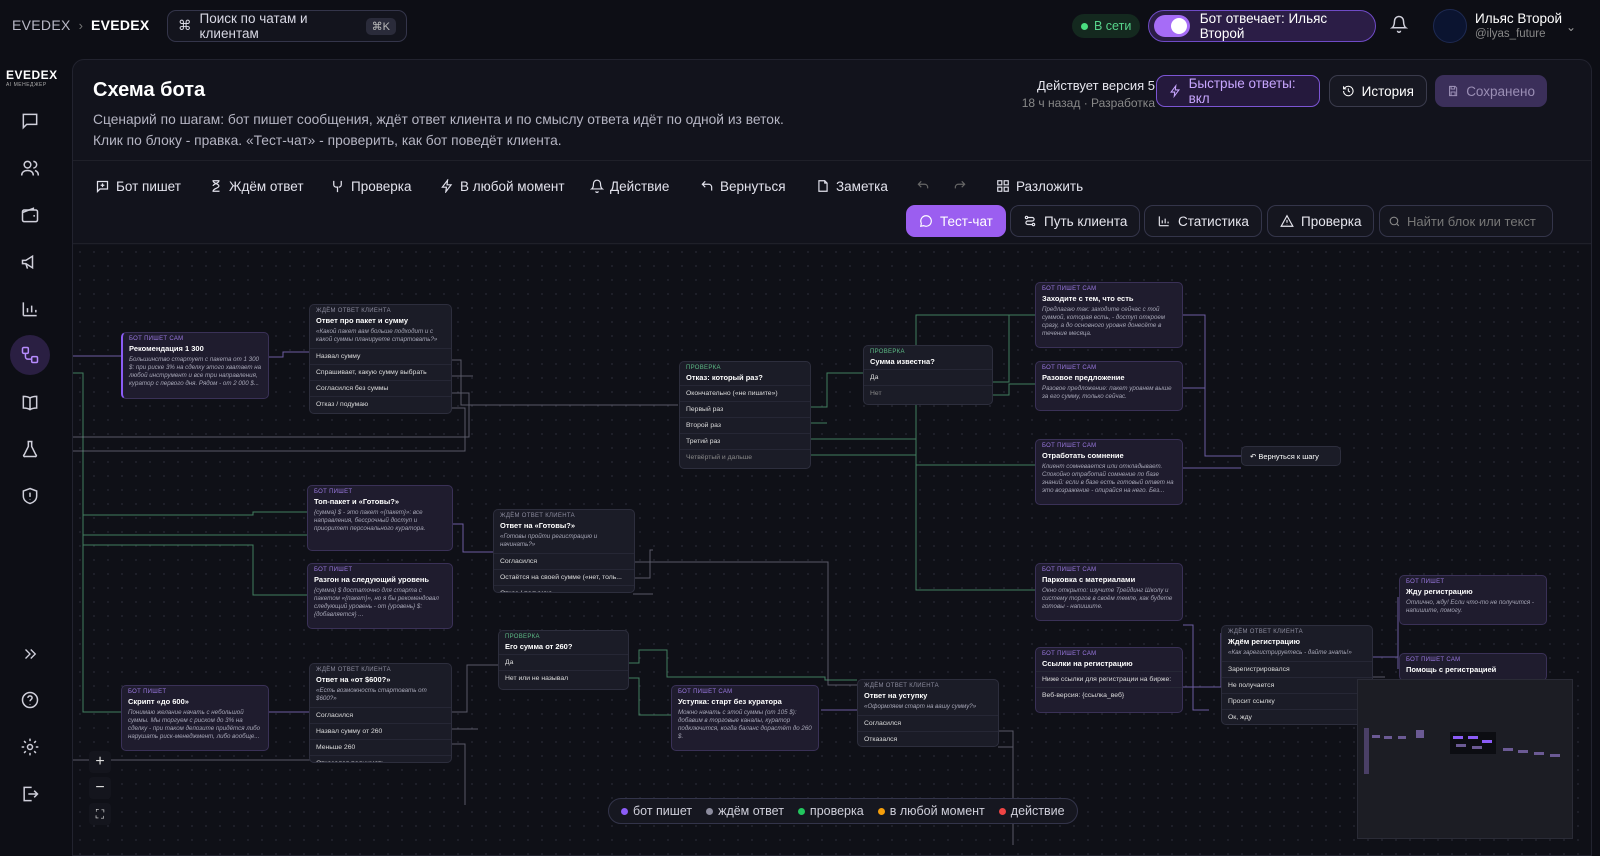 Image resolution: width=1600 pixels, height=856 pixels. I want to click on warning-icon, so click(1287, 220).